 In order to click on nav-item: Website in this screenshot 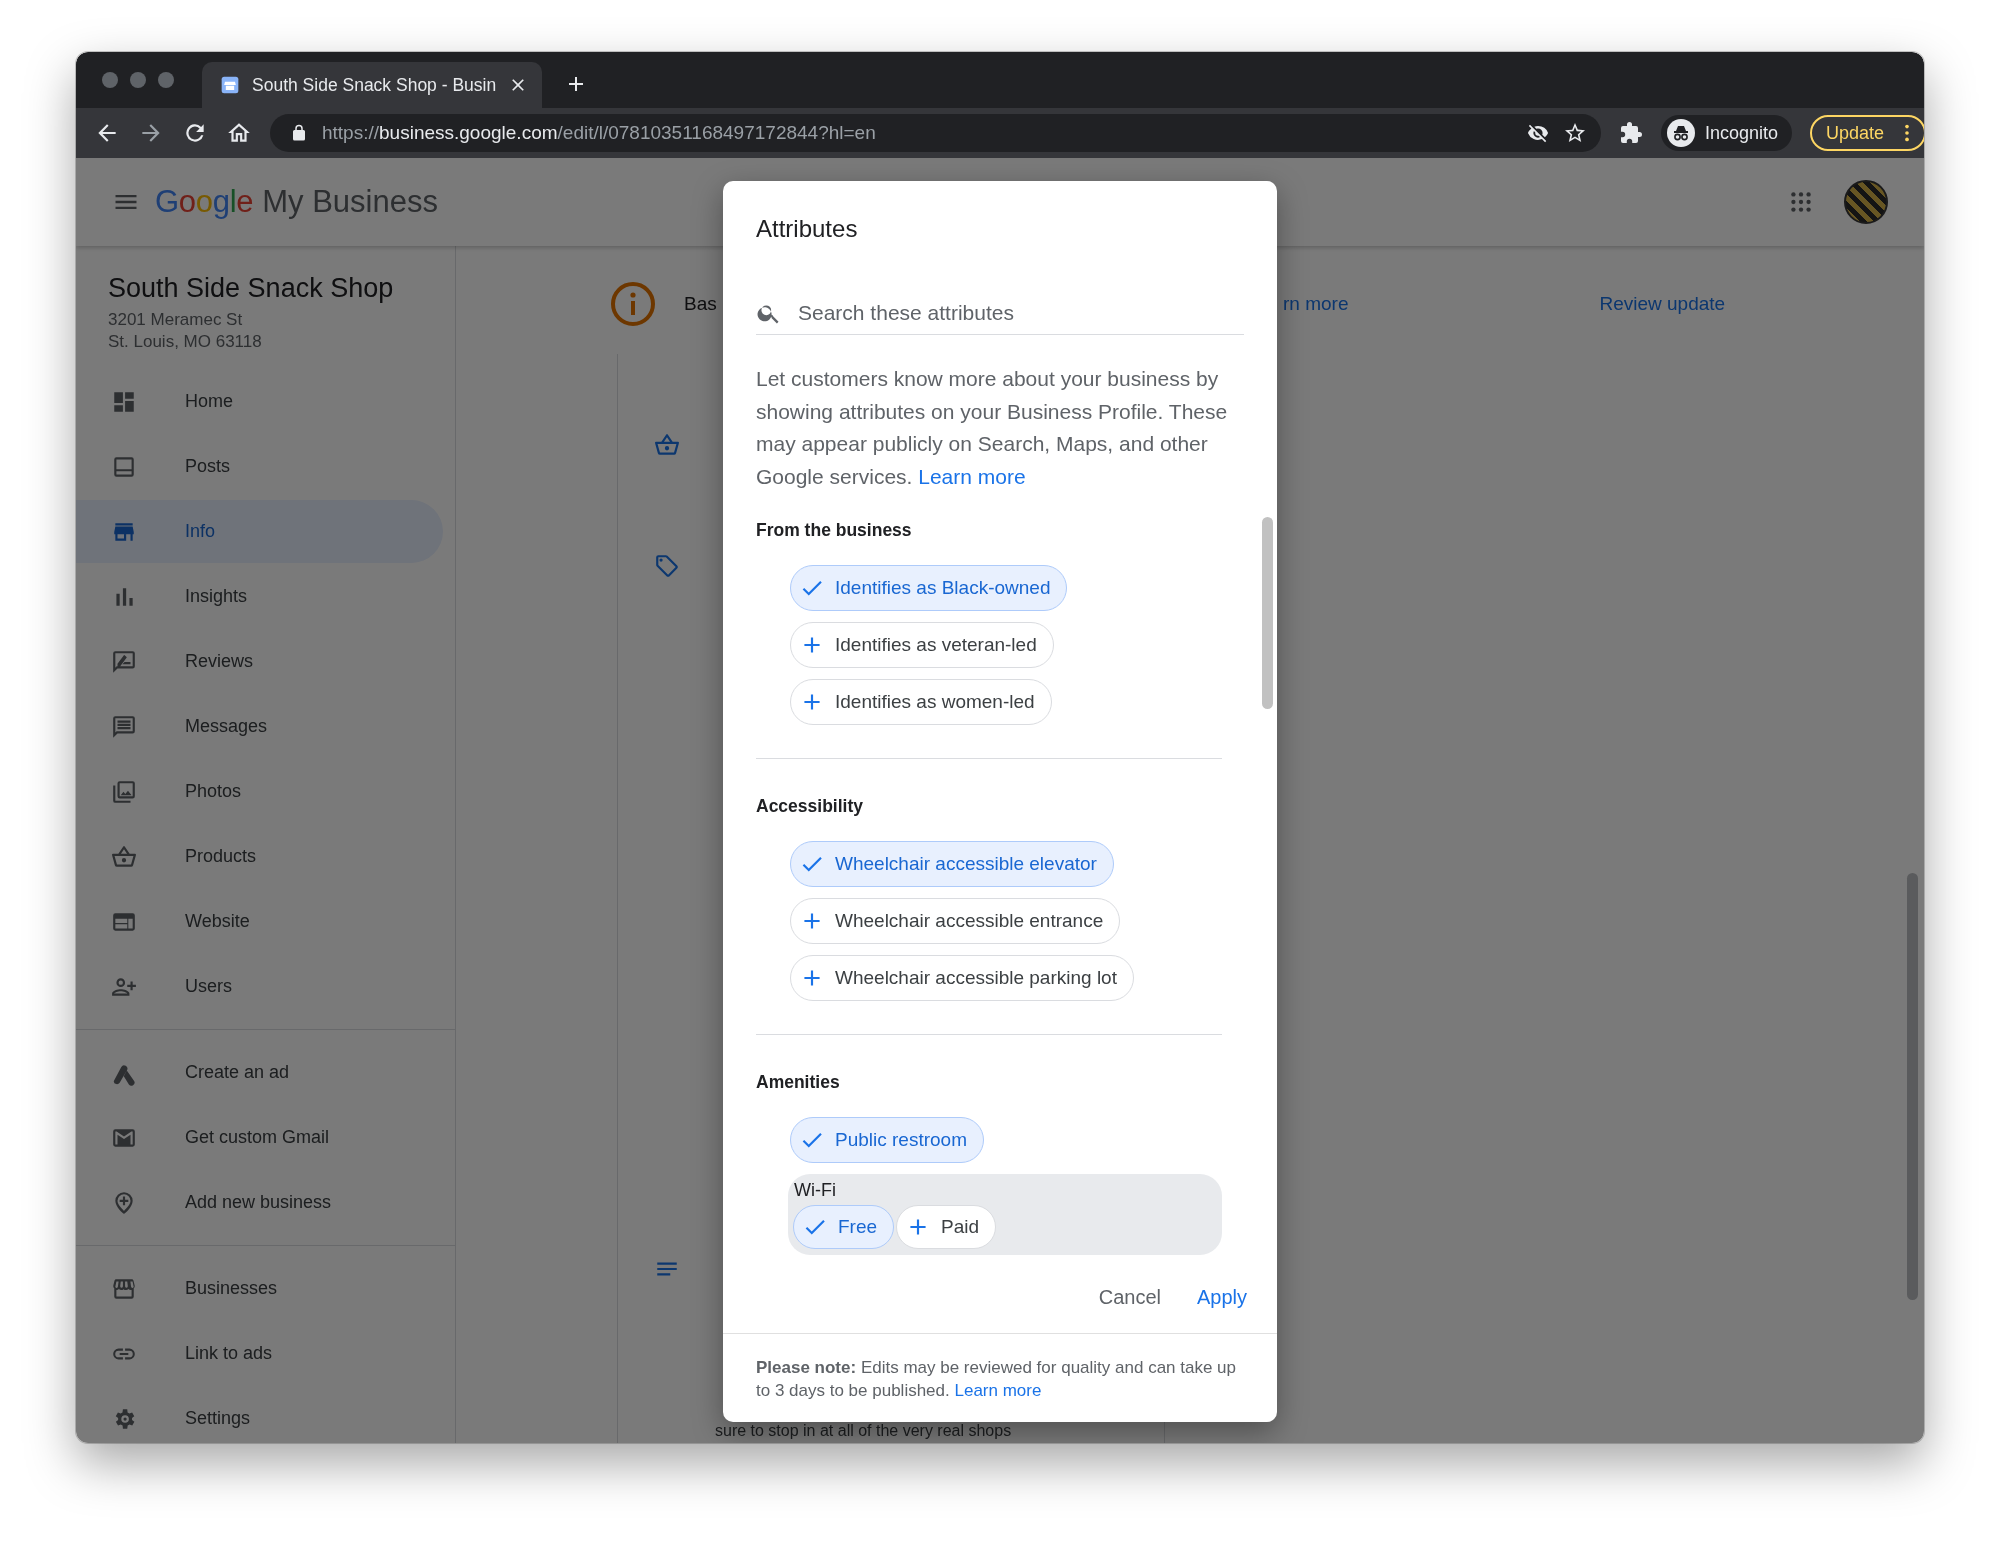, I will do `click(259, 921)`.